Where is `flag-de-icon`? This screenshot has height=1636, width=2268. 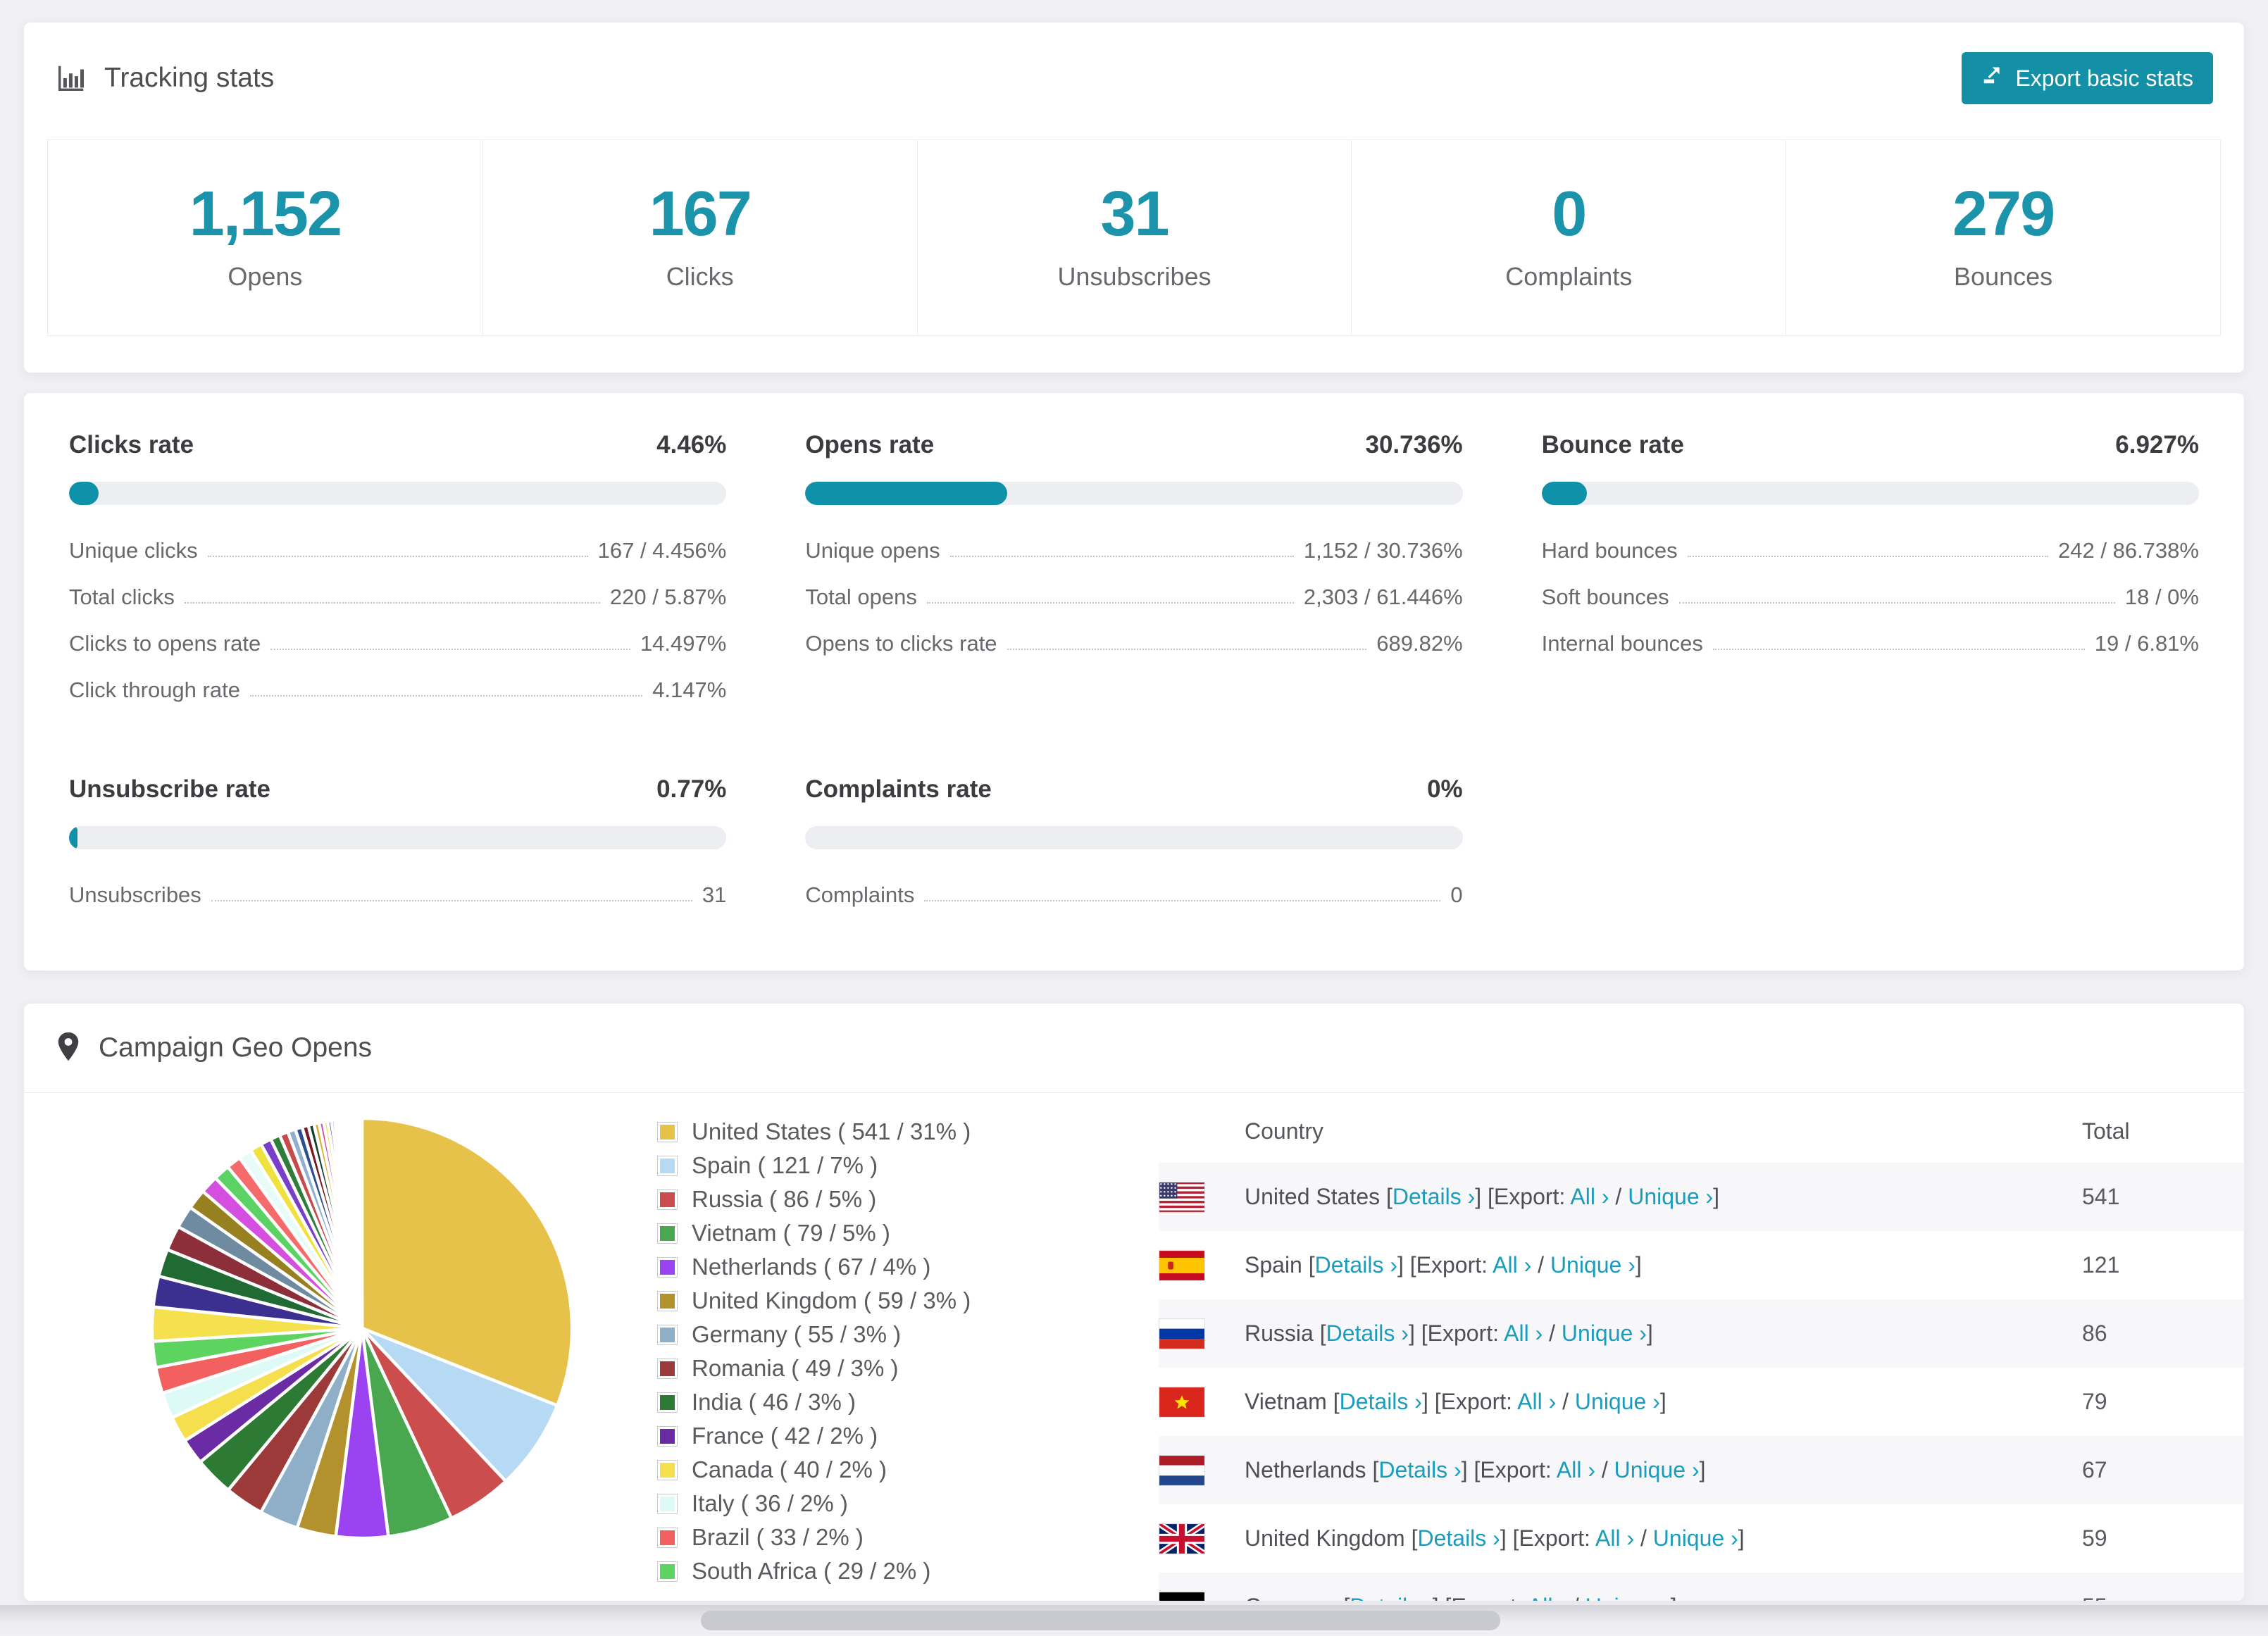 flag-de-icon is located at coordinates (1182, 1596).